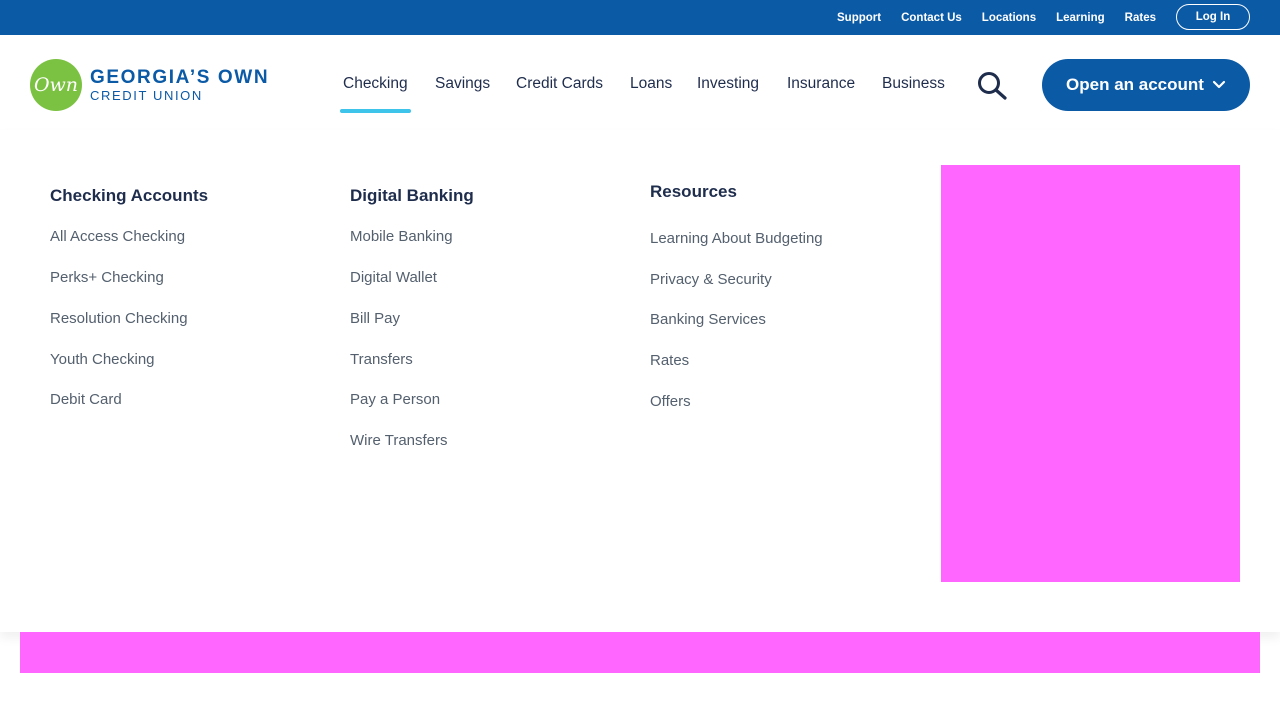  Describe the element at coordinates (736, 238) in the screenshot. I see `menu-item-learning-about-budgeting: Learning About Budgeting` at that location.